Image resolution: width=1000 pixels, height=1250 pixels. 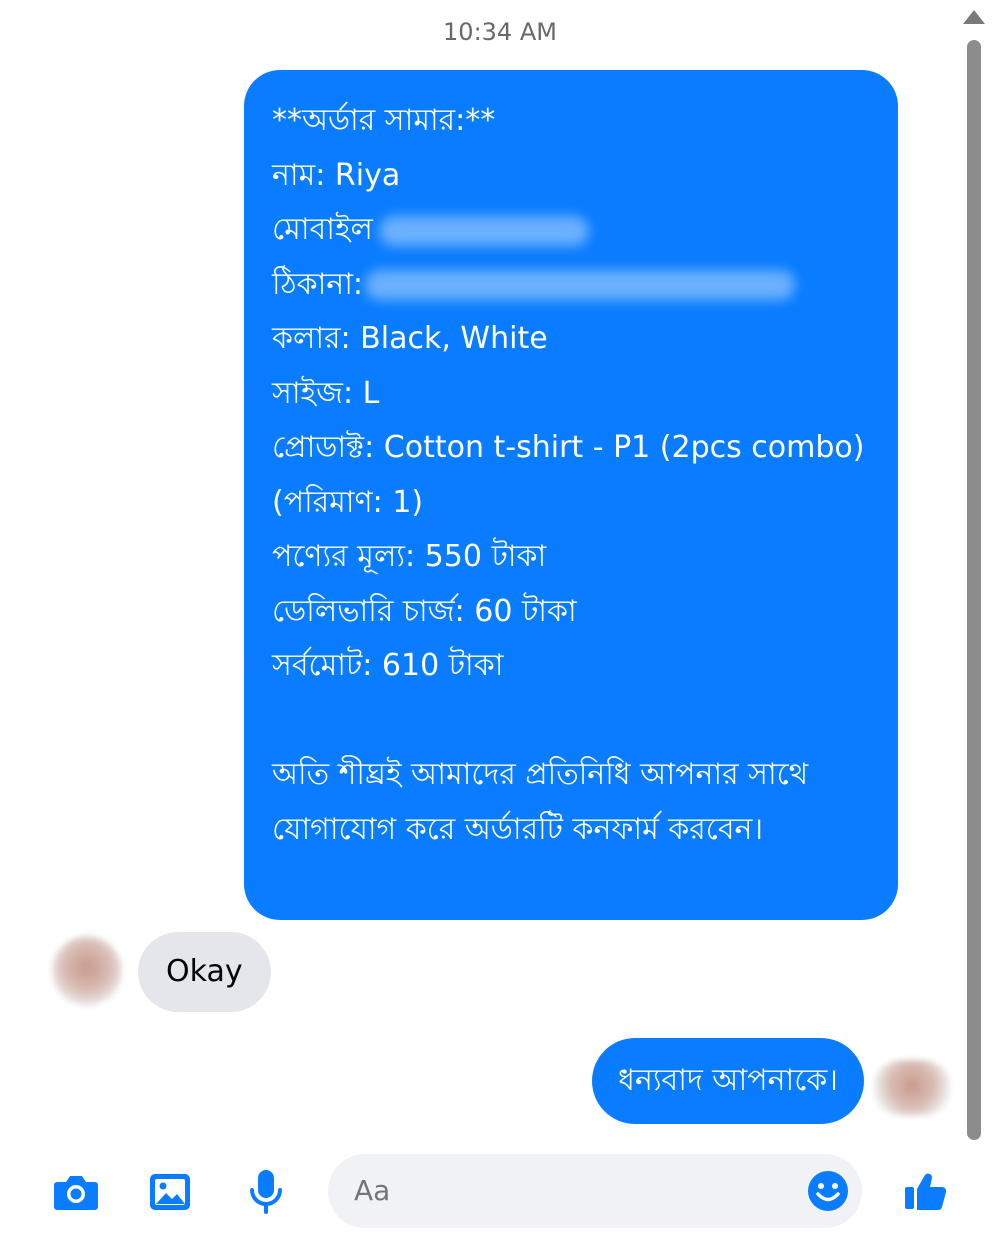 What do you see at coordinates (580, 285) in the screenshot?
I see `address-redacted` at bounding box center [580, 285].